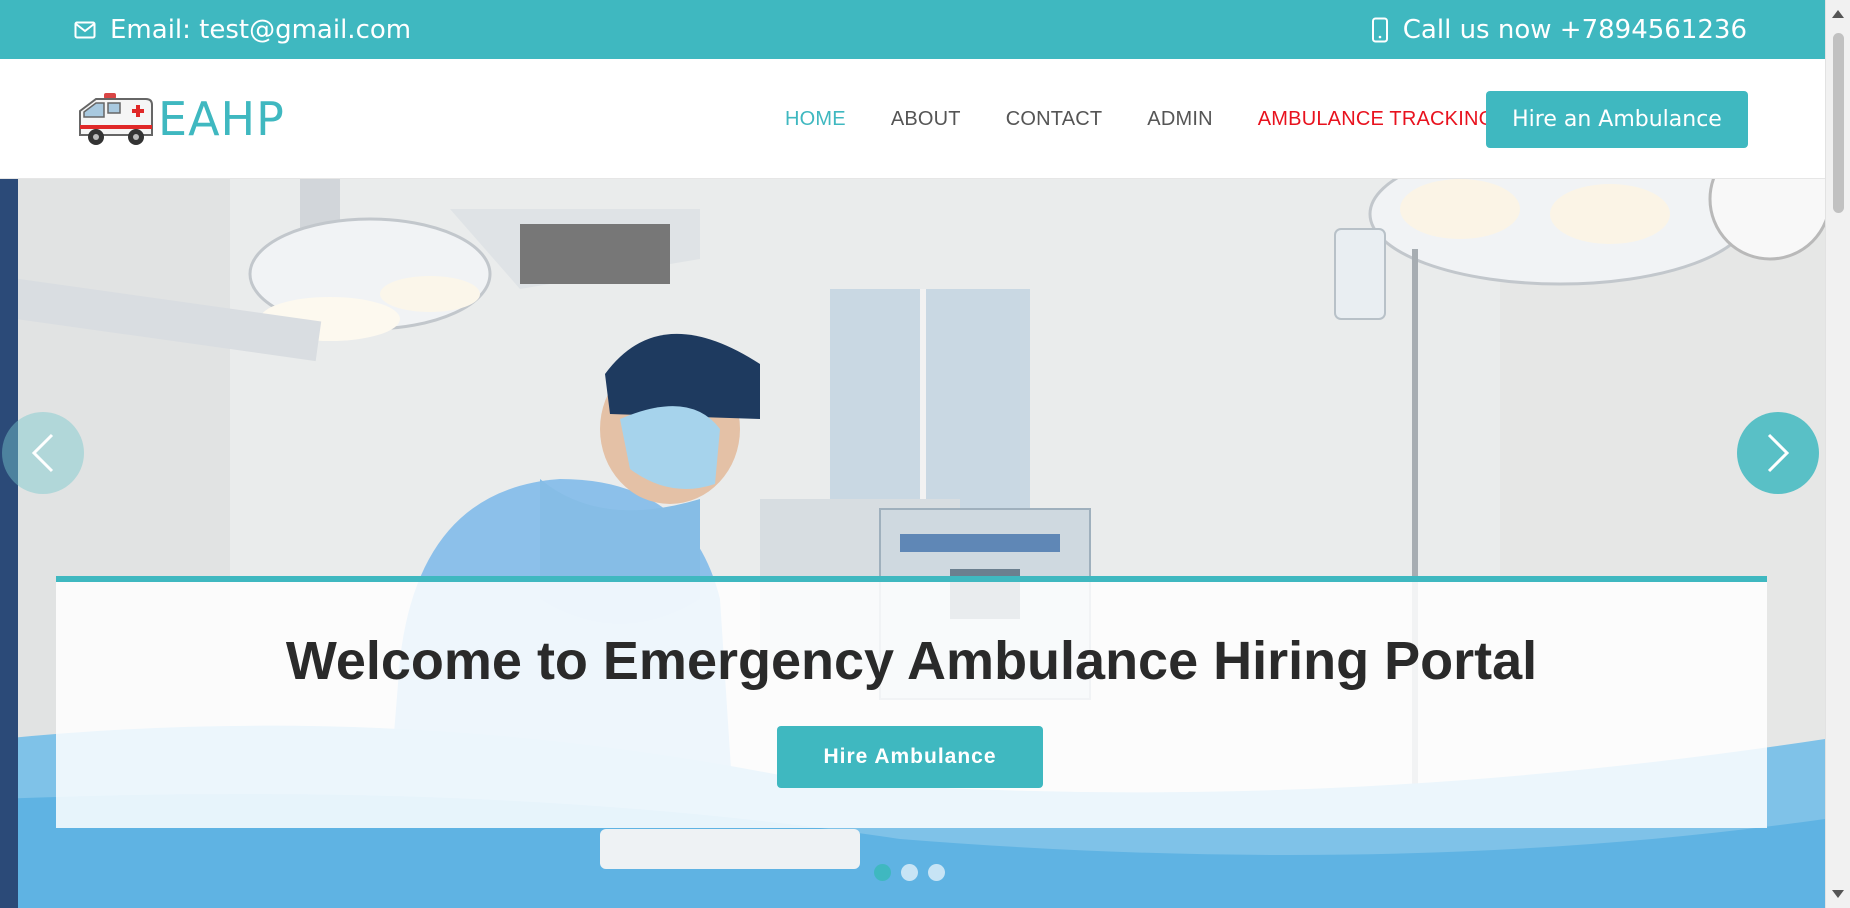 This screenshot has height=908, width=1850. What do you see at coordinates (1838, 894) in the screenshot?
I see `scroll-down-arrow-icon` at bounding box center [1838, 894].